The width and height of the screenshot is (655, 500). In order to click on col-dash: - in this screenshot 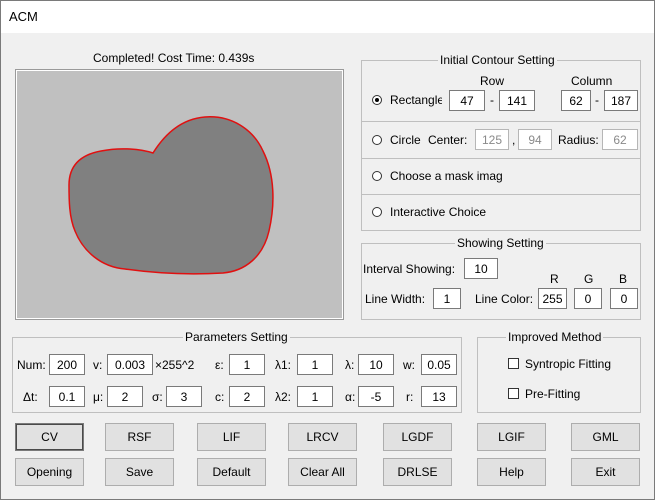, I will do `click(597, 100)`.